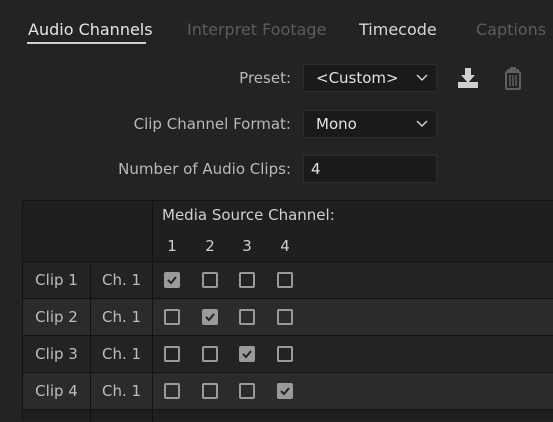 This screenshot has width=553, height=422. What do you see at coordinates (513, 78) in the screenshot?
I see `trash-icon` at bounding box center [513, 78].